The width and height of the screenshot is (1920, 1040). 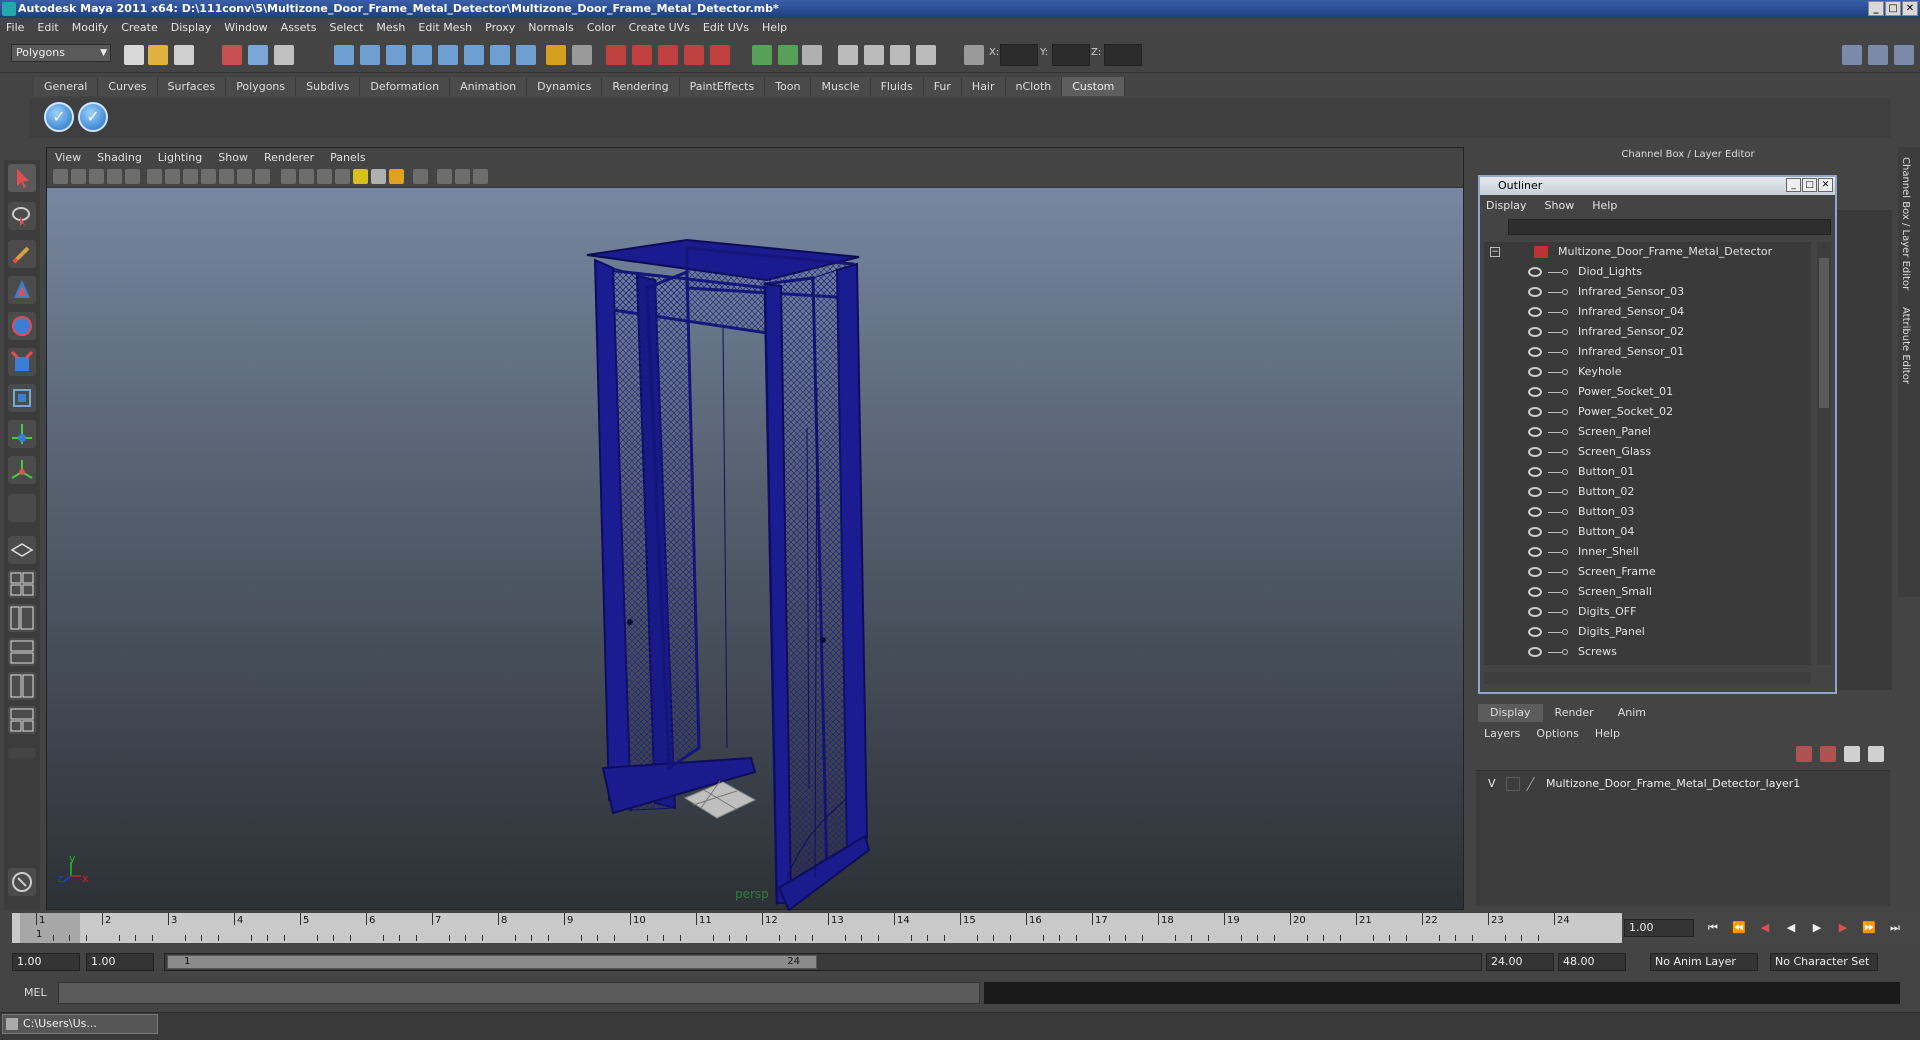 What do you see at coordinates (1506, 205) in the screenshot?
I see `outliner-menu-display: Display` at bounding box center [1506, 205].